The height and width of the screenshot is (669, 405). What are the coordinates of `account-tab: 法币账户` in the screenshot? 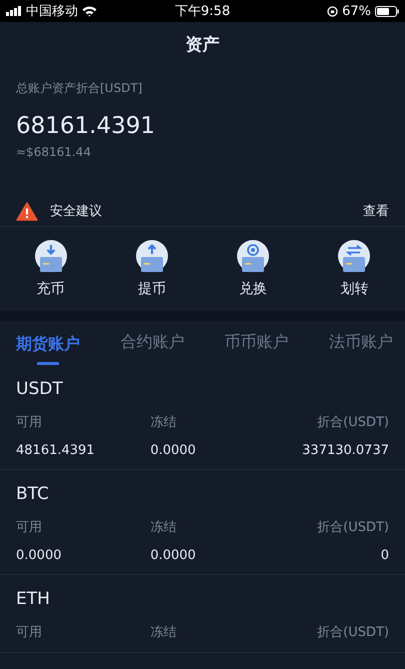 It's located at (360, 343).